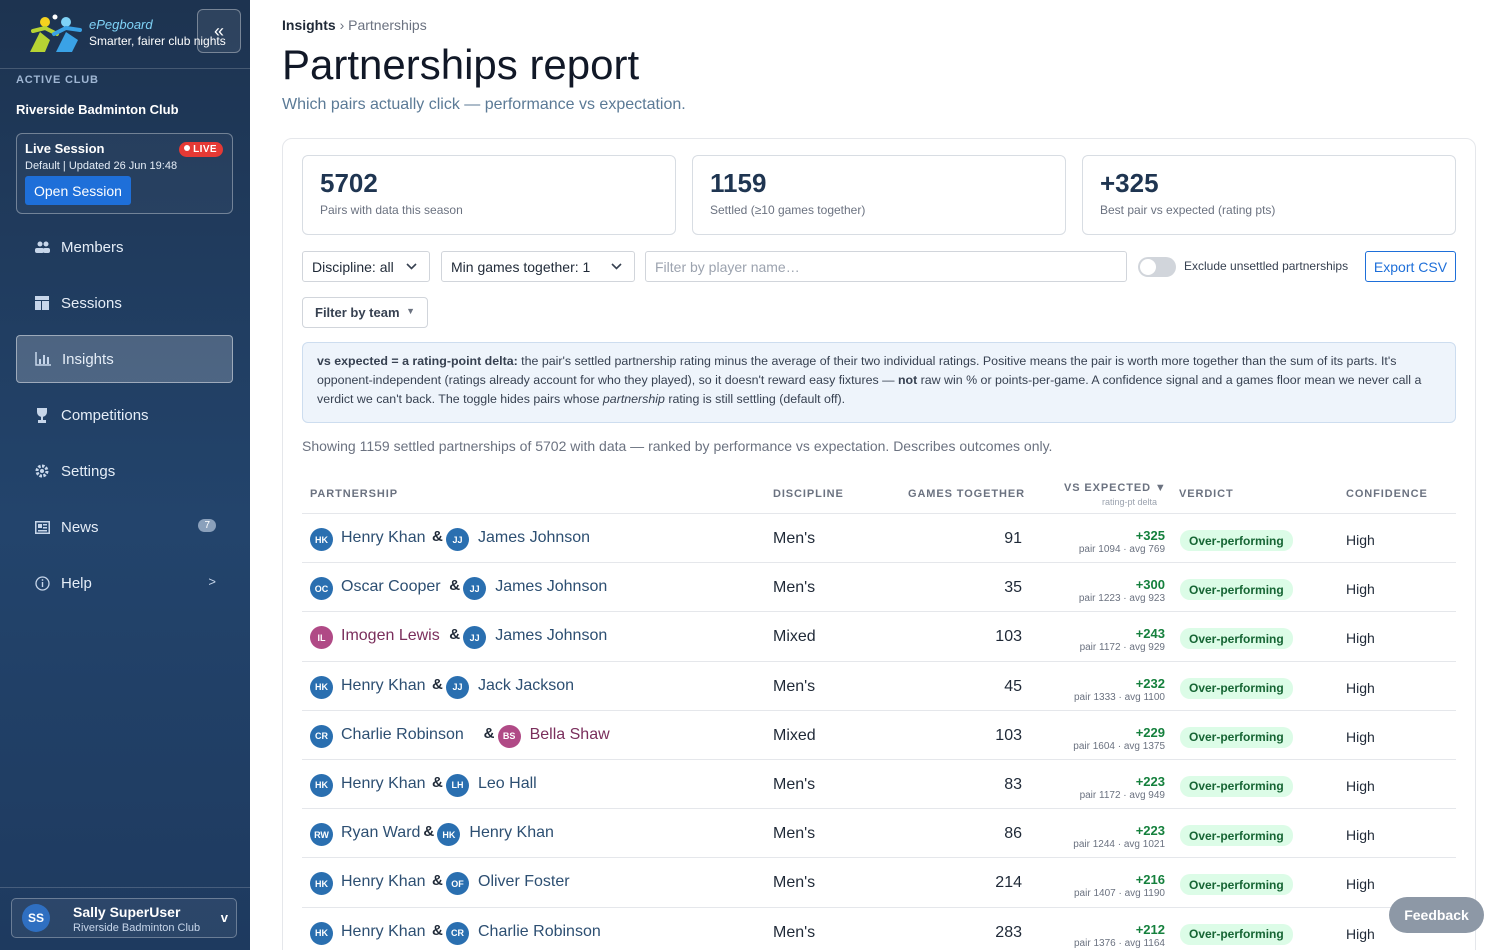  What do you see at coordinates (212, 581) in the screenshot?
I see `chevron-right-icon: >` at bounding box center [212, 581].